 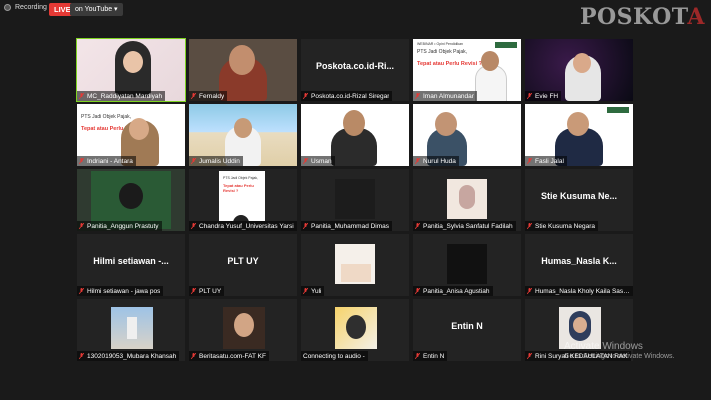 What do you see at coordinates (439, 161) in the screenshot?
I see `participant-name: Nurul Huda` at bounding box center [439, 161].